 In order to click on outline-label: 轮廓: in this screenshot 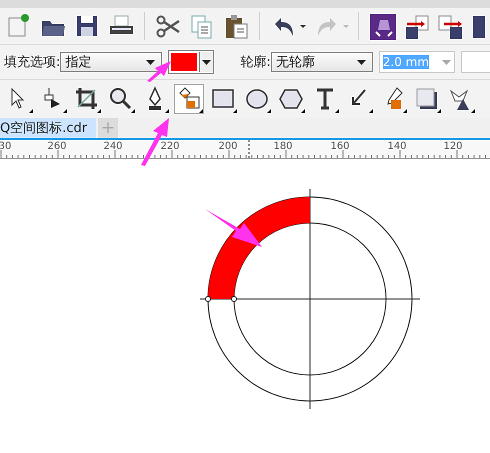, I will do `click(255, 62)`.